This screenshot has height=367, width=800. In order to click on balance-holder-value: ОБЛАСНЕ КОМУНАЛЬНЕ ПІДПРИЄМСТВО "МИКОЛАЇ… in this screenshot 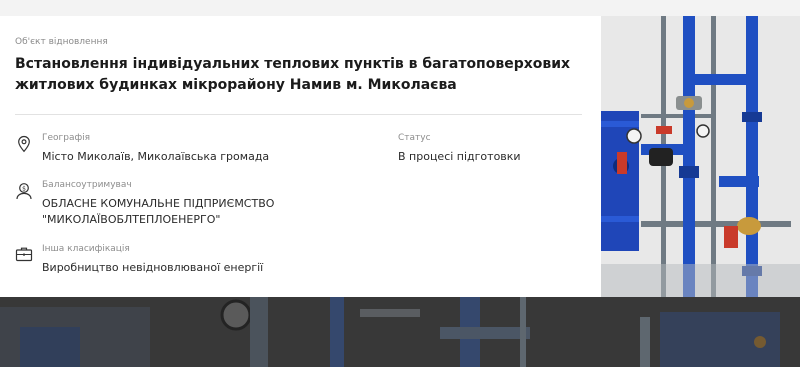, I will do `click(158, 211)`.